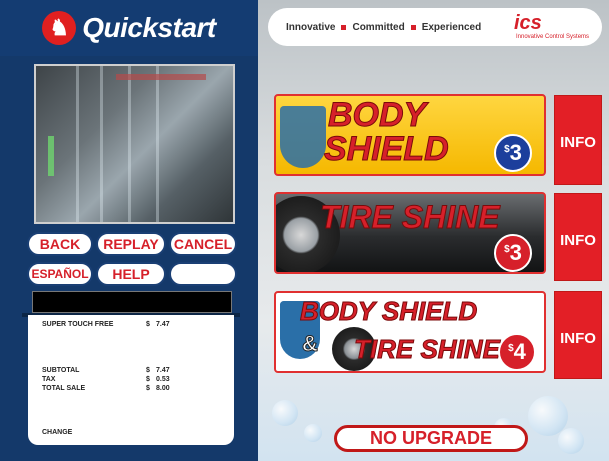 This screenshot has height=461, width=609. What do you see at coordinates (163, 388) in the screenshot?
I see `receipt-total-amount: 8.00` at bounding box center [163, 388].